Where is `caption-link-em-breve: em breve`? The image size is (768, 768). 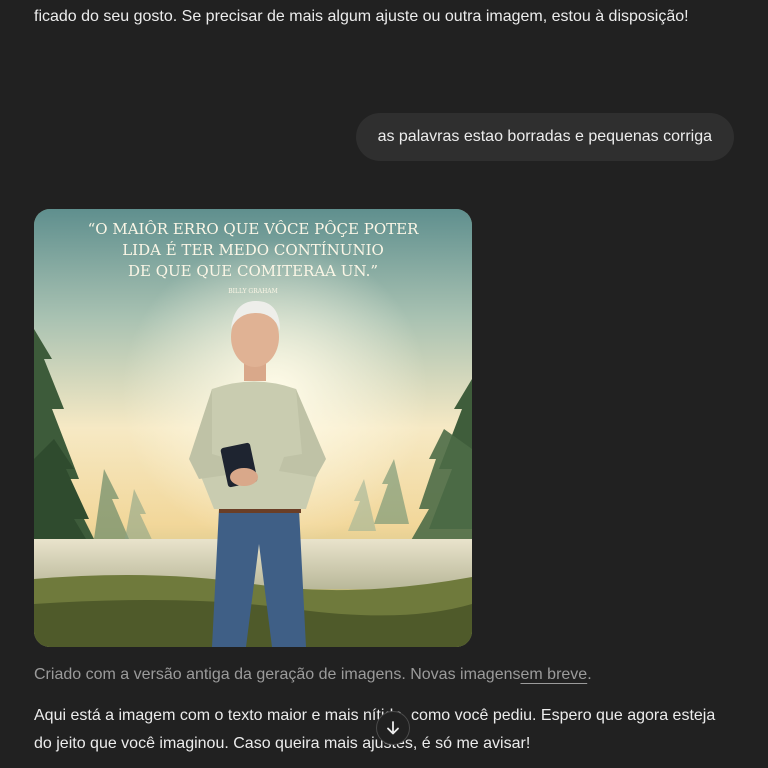
caption-link-em-breve: em breve is located at coordinates (554, 674).